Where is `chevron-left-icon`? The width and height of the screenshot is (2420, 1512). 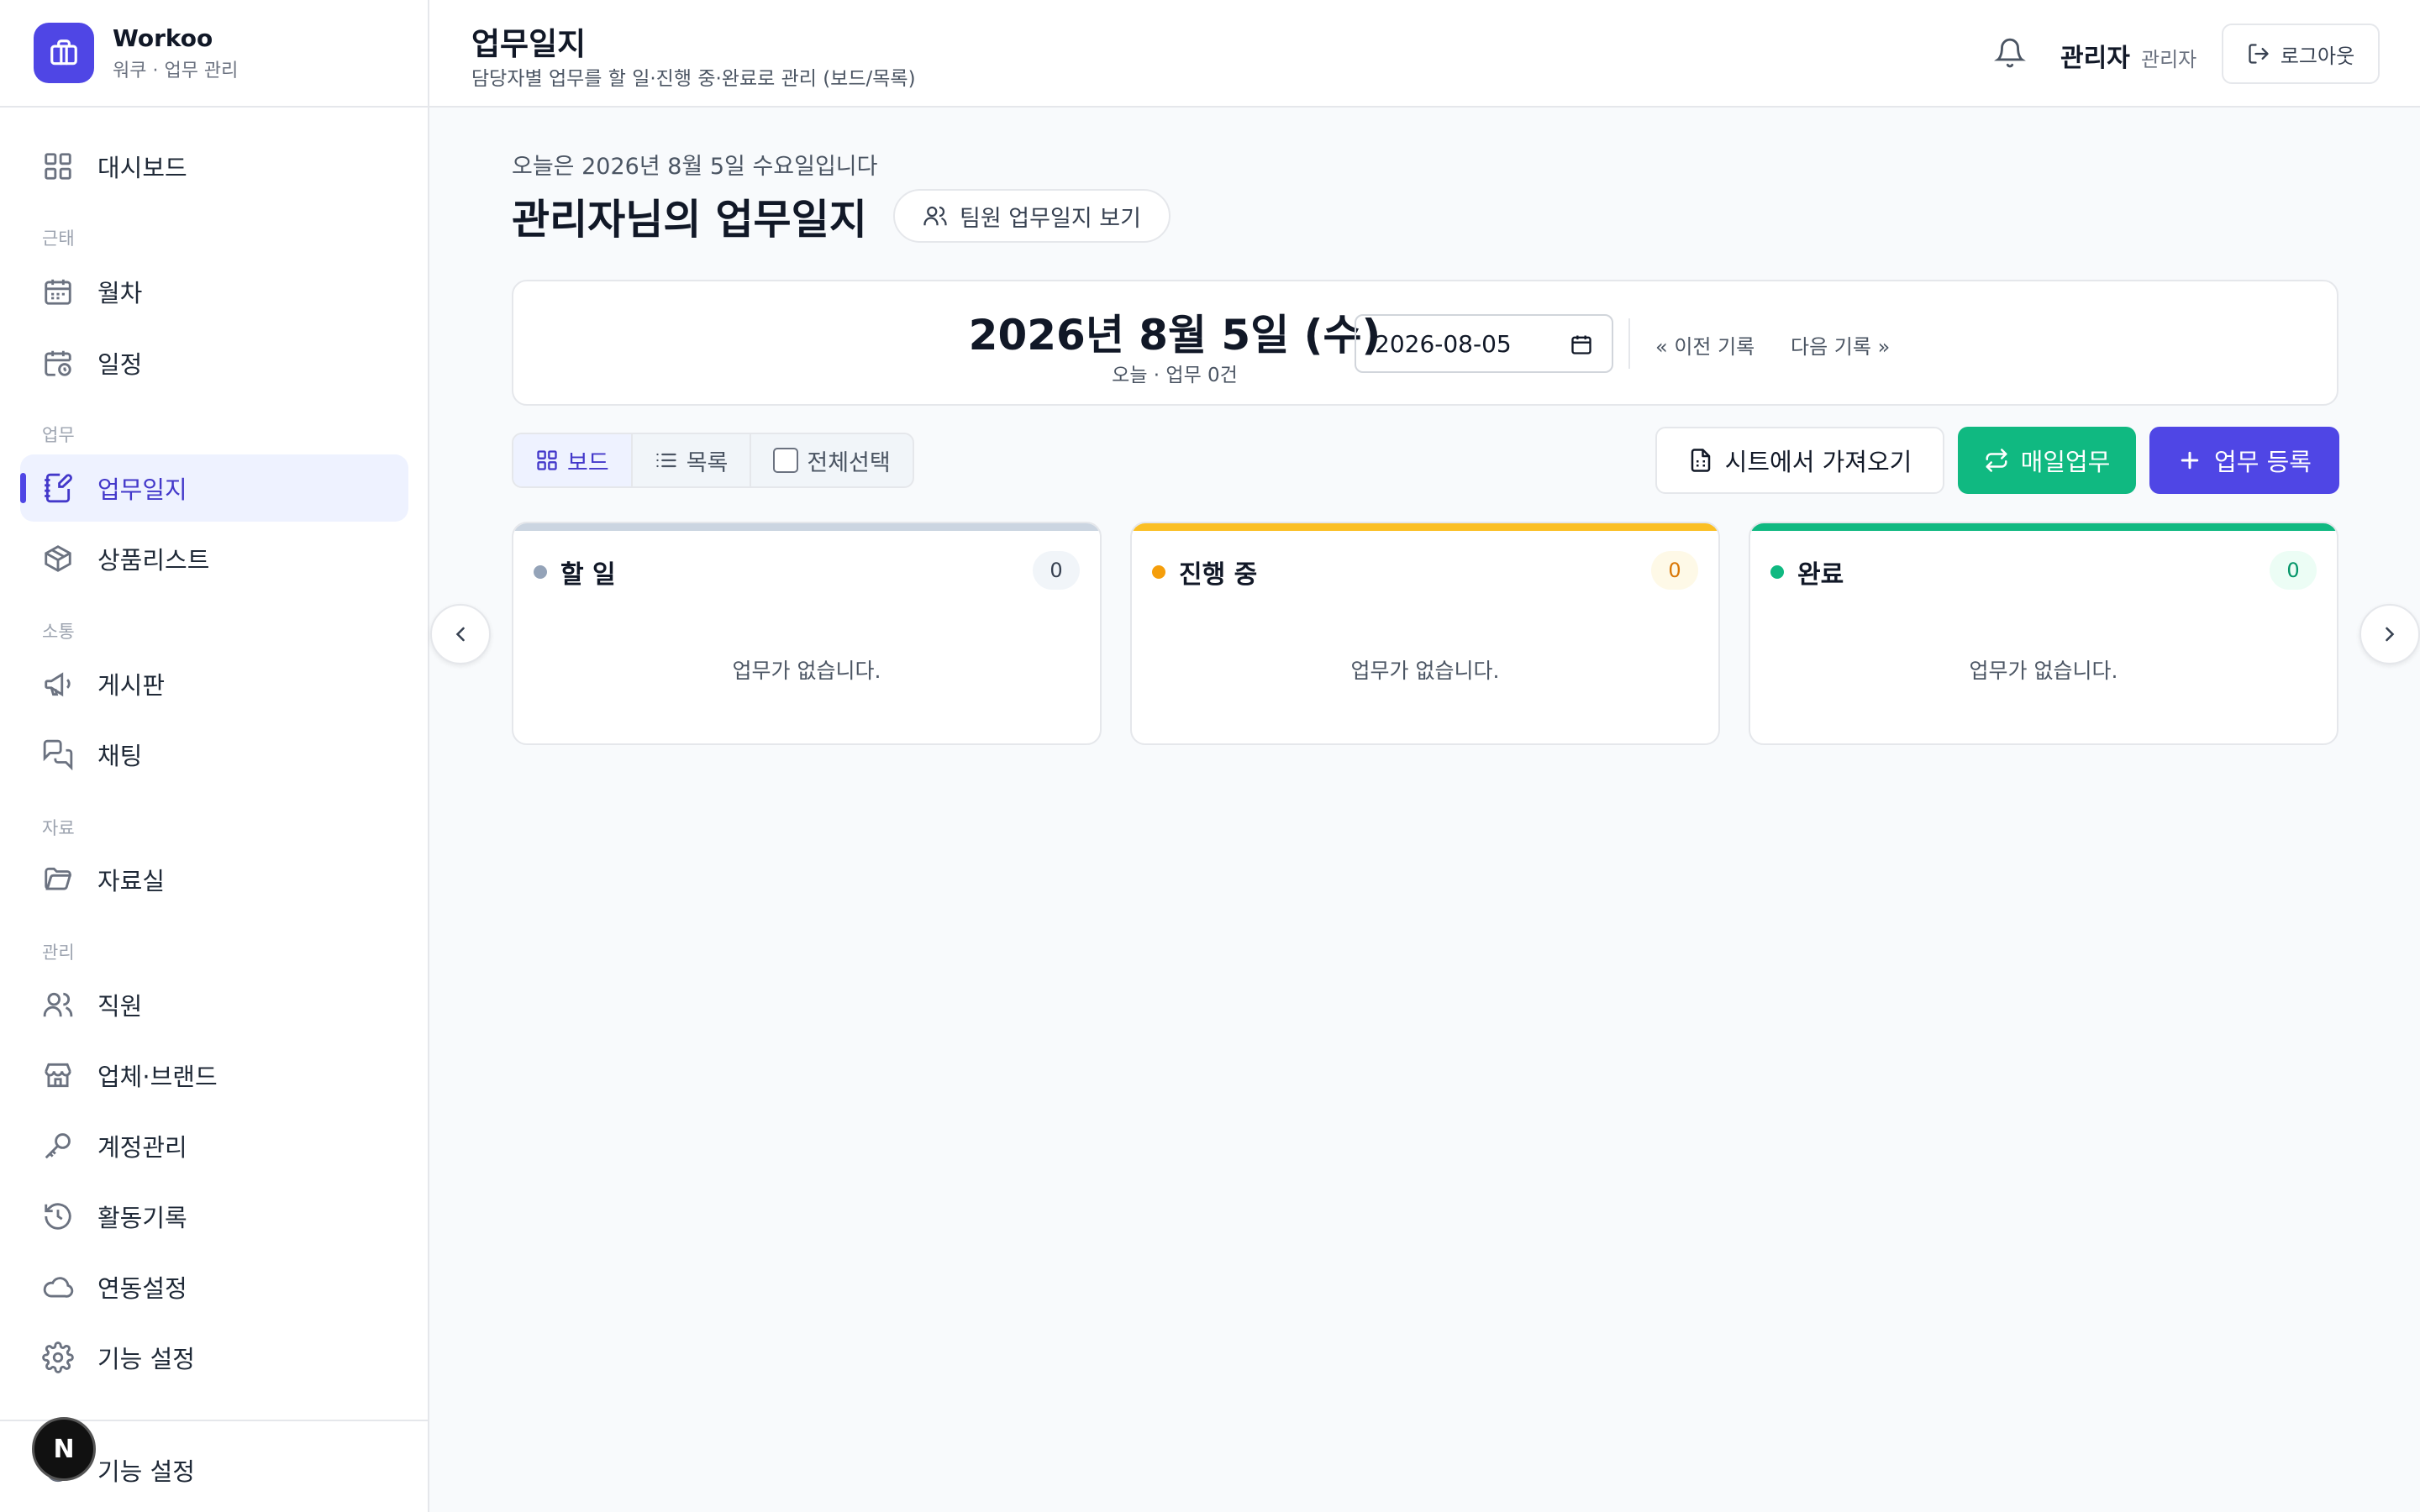
chevron-left-icon is located at coordinates (460, 634).